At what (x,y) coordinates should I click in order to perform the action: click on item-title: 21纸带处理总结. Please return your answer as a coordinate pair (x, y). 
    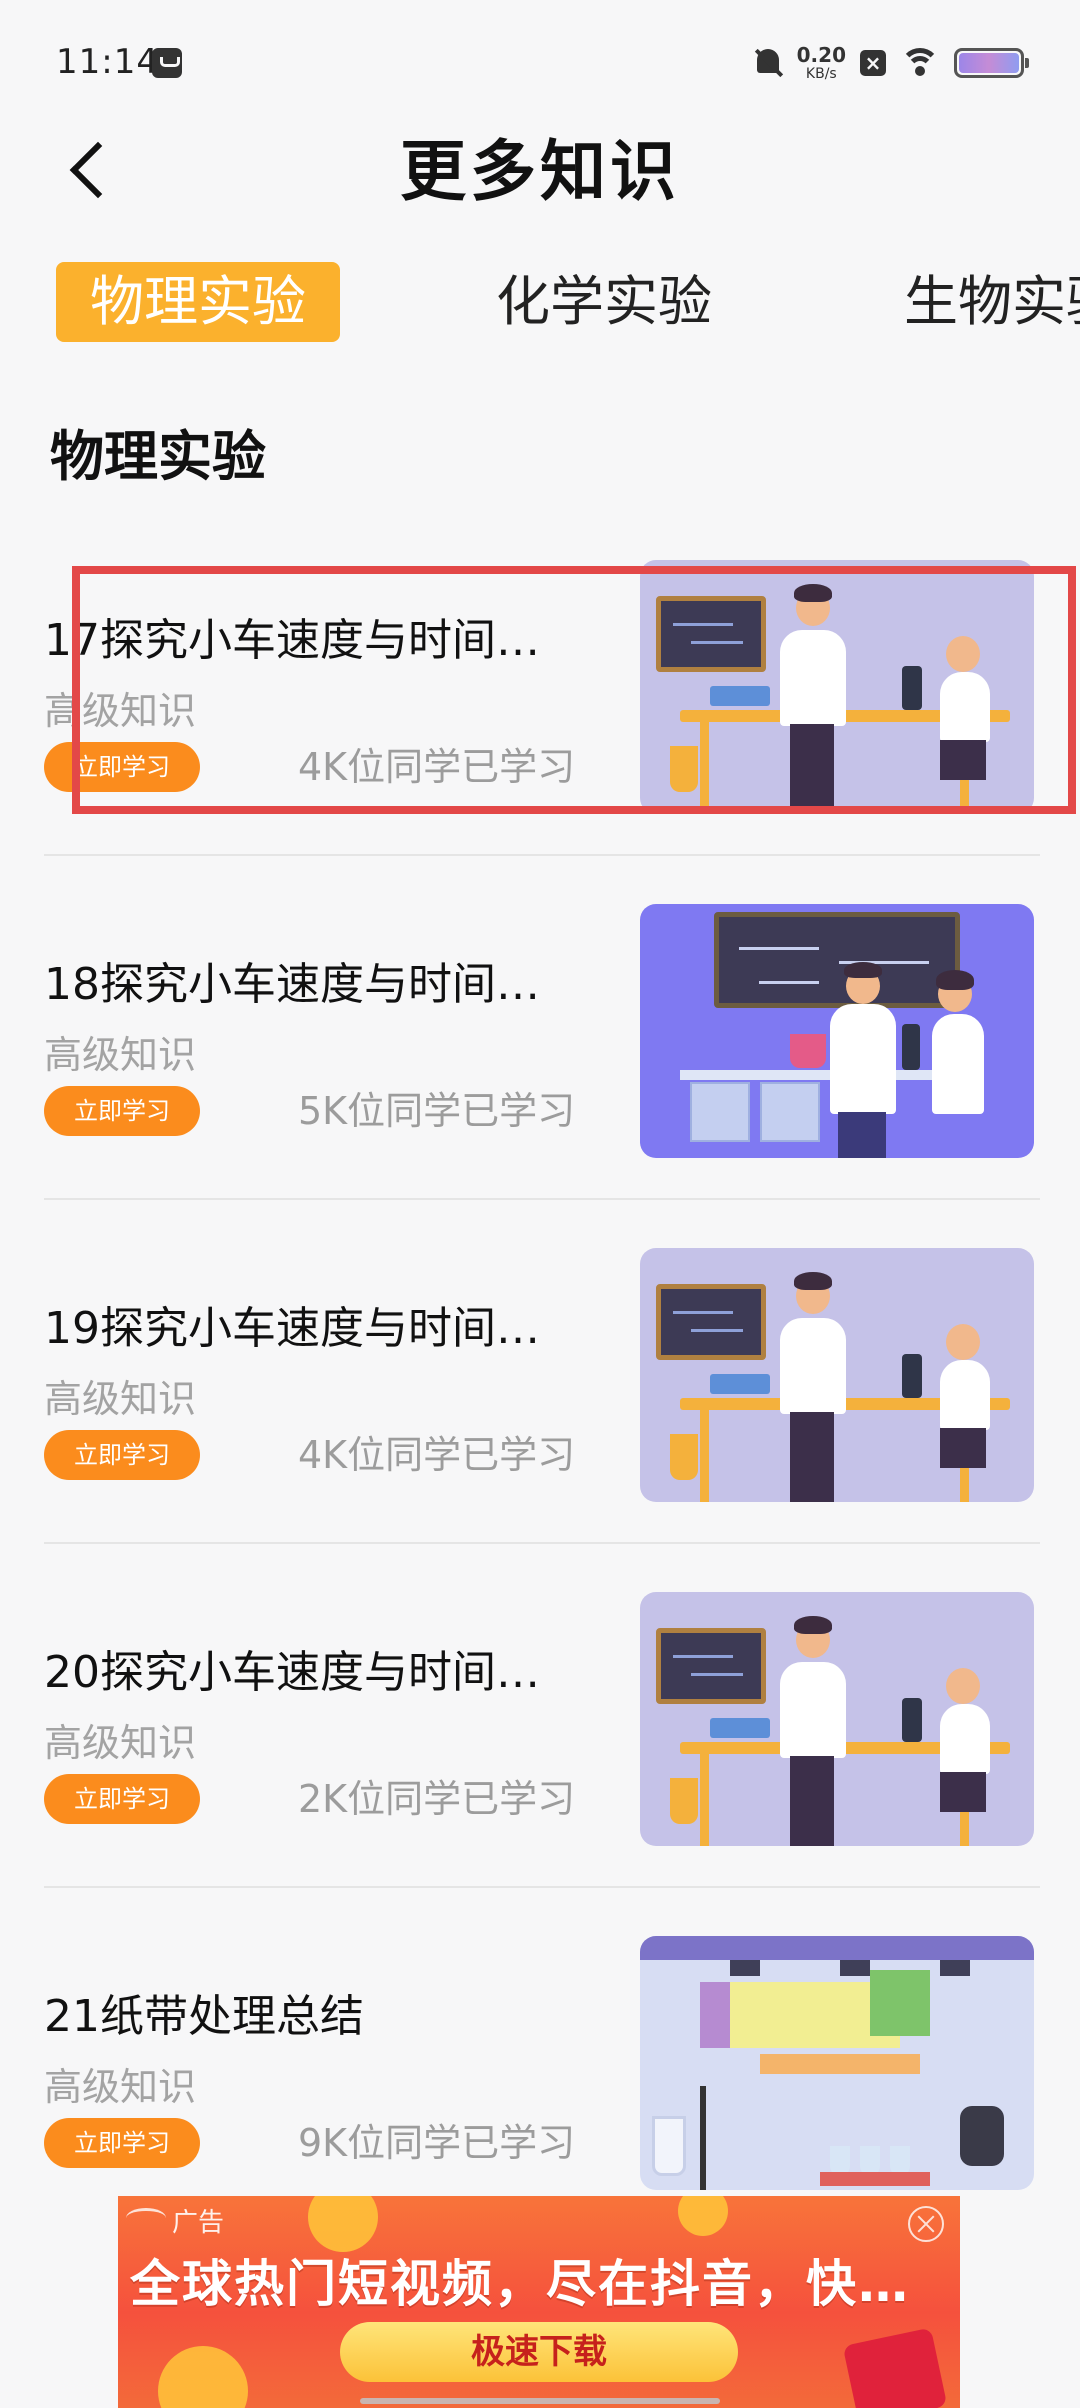
    Looking at the image, I should click on (204, 2016).